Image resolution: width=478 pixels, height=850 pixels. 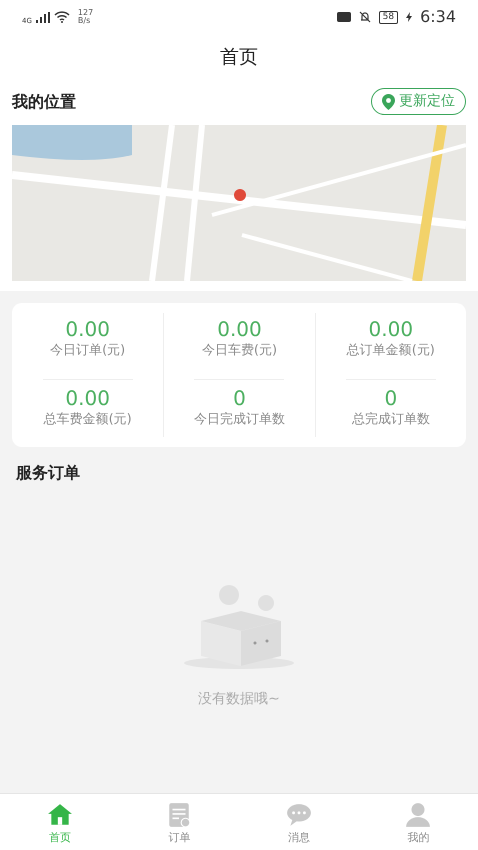 What do you see at coordinates (86, 17) in the screenshot?
I see `network-speed: 127 B/s` at bounding box center [86, 17].